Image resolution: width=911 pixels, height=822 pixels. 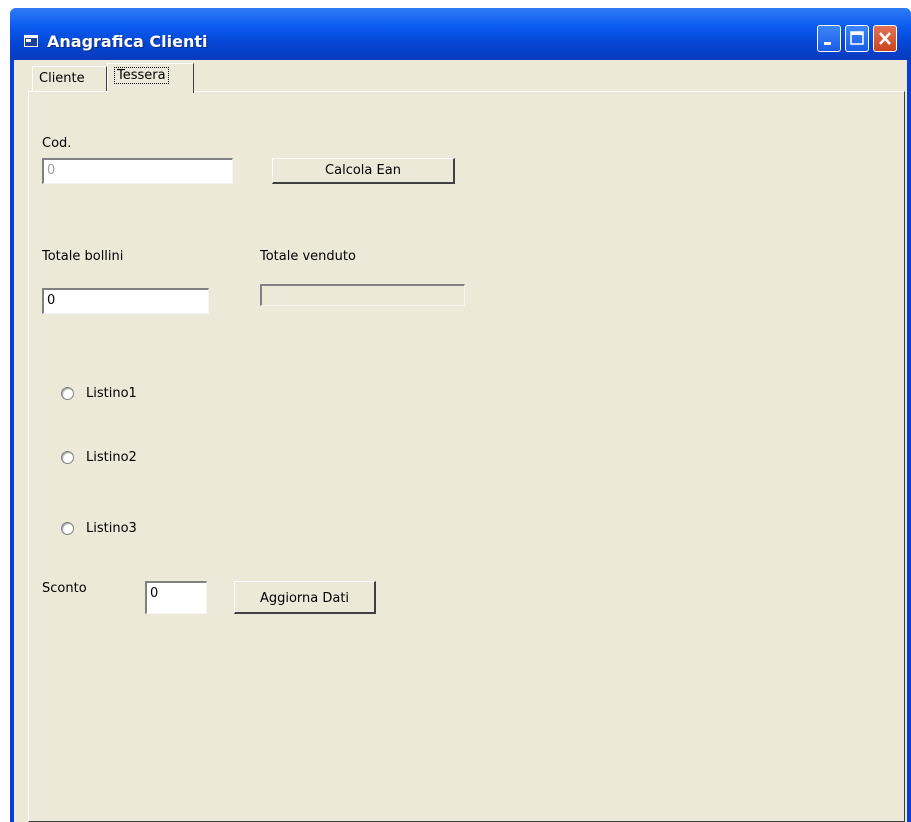 What do you see at coordinates (308, 256) in the screenshot?
I see `totale-venduto-label: Totale venduto` at bounding box center [308, 256].